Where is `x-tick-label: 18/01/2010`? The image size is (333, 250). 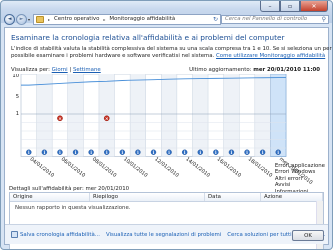
x-tick-label: 18/01/2010 is located at coordinates (260, 167).